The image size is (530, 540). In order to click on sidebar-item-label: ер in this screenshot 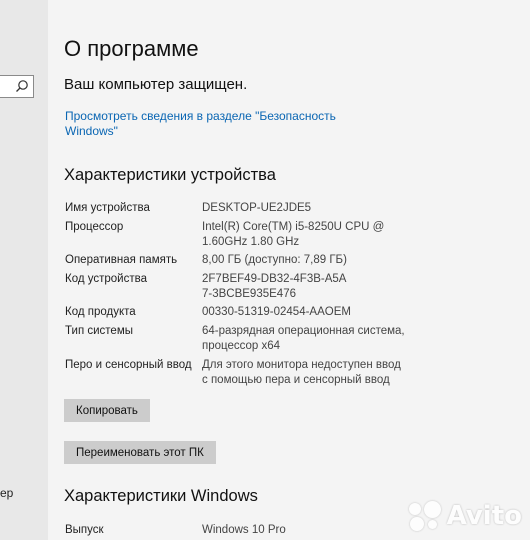, I will do `click(6, 493)`.